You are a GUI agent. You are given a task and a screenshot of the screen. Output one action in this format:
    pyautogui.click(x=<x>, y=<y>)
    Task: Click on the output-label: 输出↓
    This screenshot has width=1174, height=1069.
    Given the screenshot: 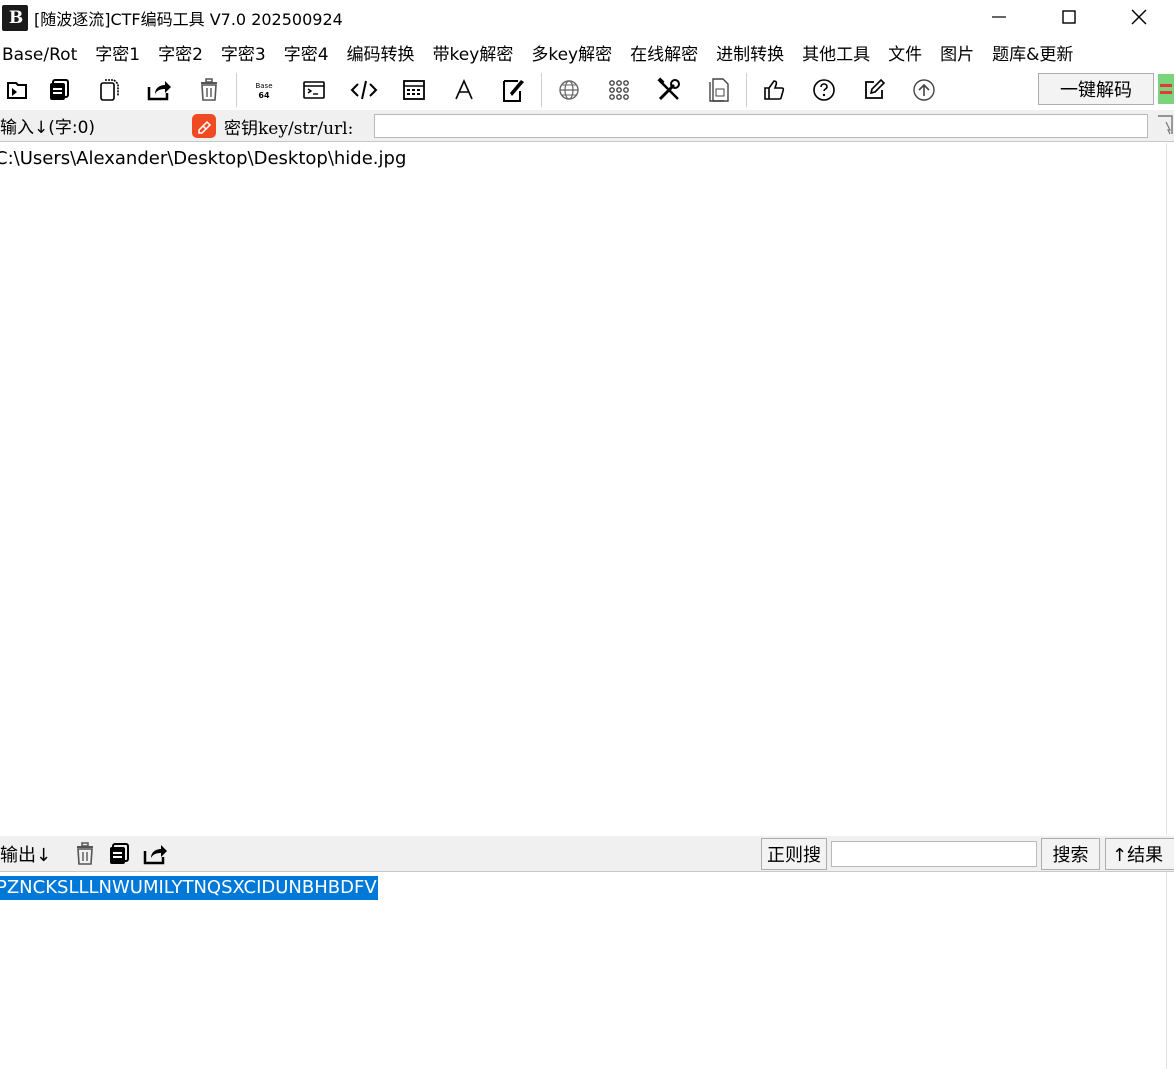 What is the action you would take?
    pyautogui.click(x=26, y=855)
    